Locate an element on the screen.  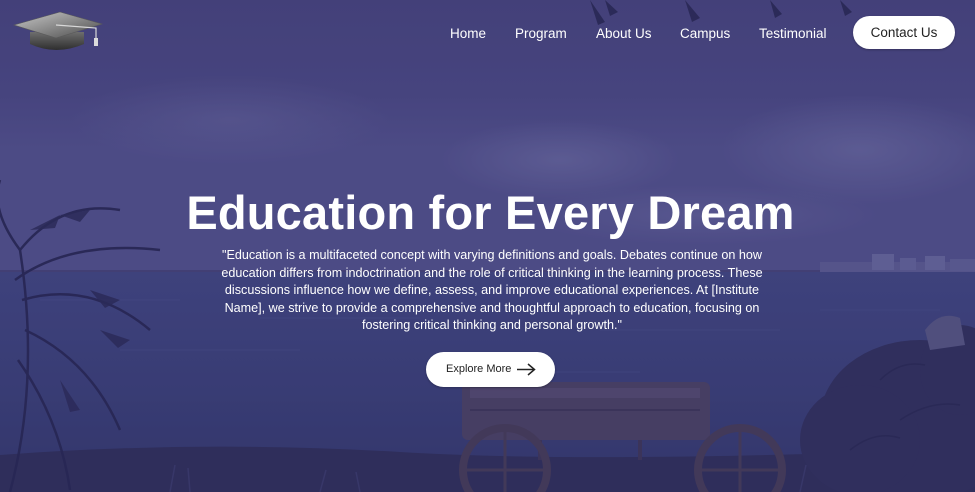
explore-more-label: Explore More is located at coordinates (479, 369).